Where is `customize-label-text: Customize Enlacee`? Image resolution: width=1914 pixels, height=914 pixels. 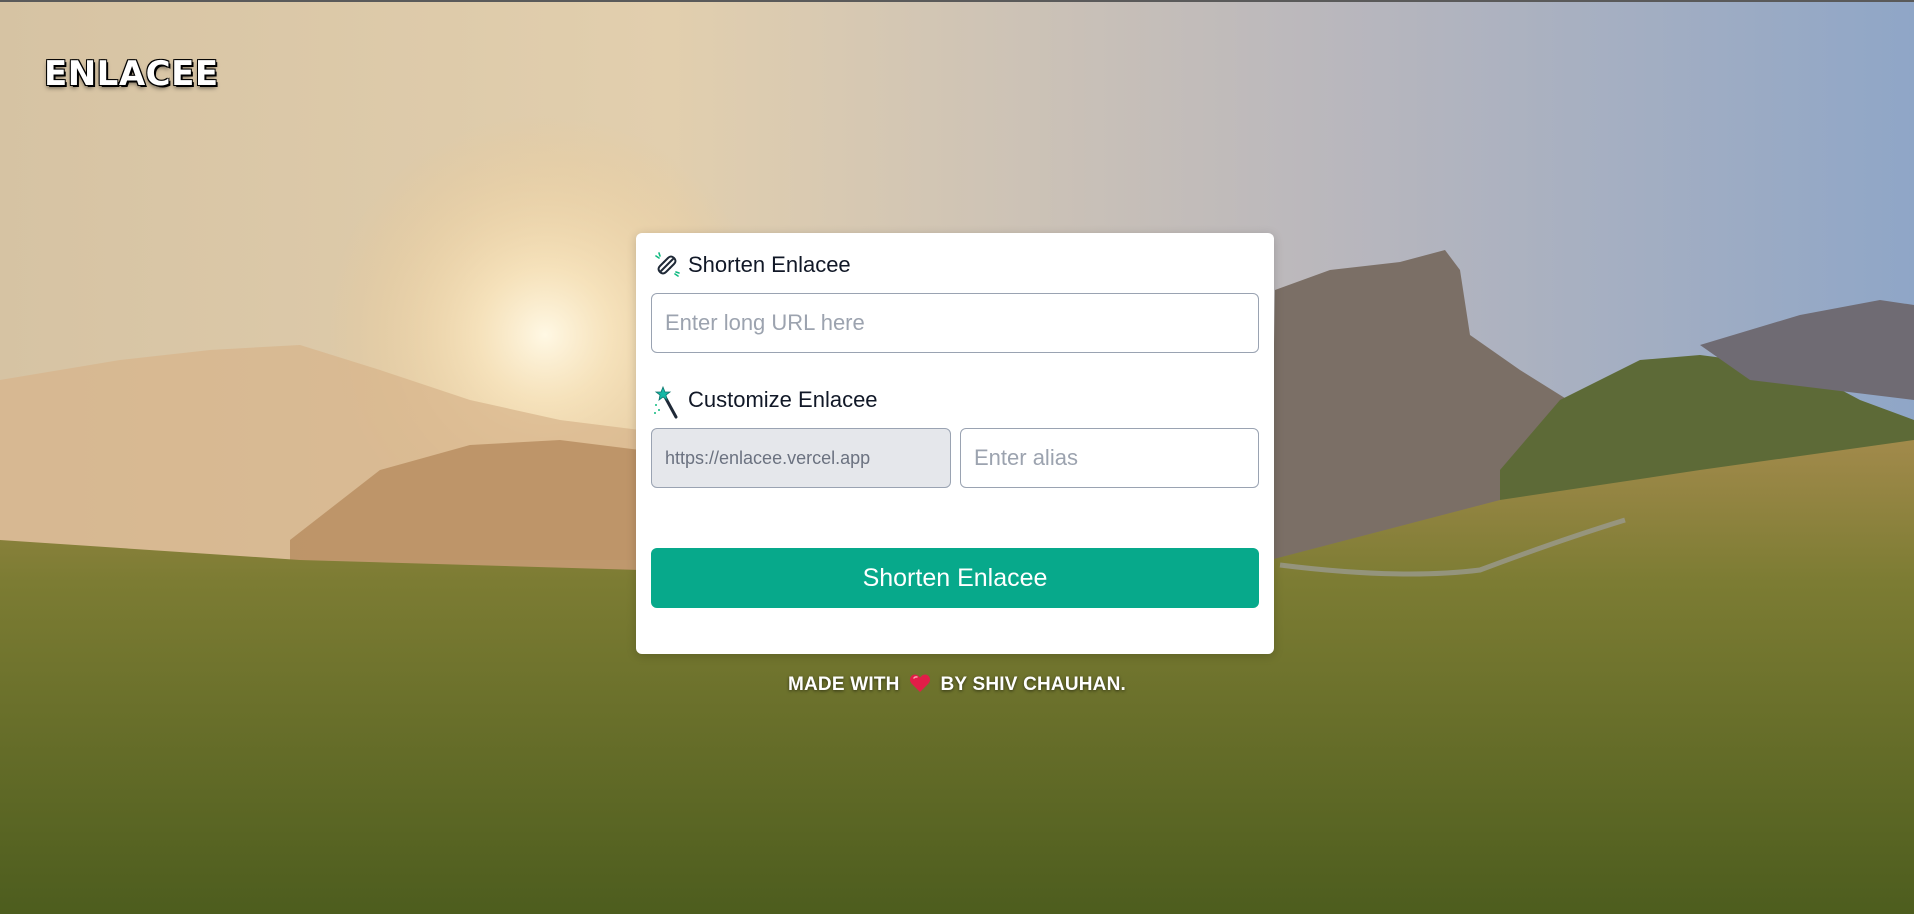 customize-label-text: Customize Enlacee is located at coordinates (783, 399).